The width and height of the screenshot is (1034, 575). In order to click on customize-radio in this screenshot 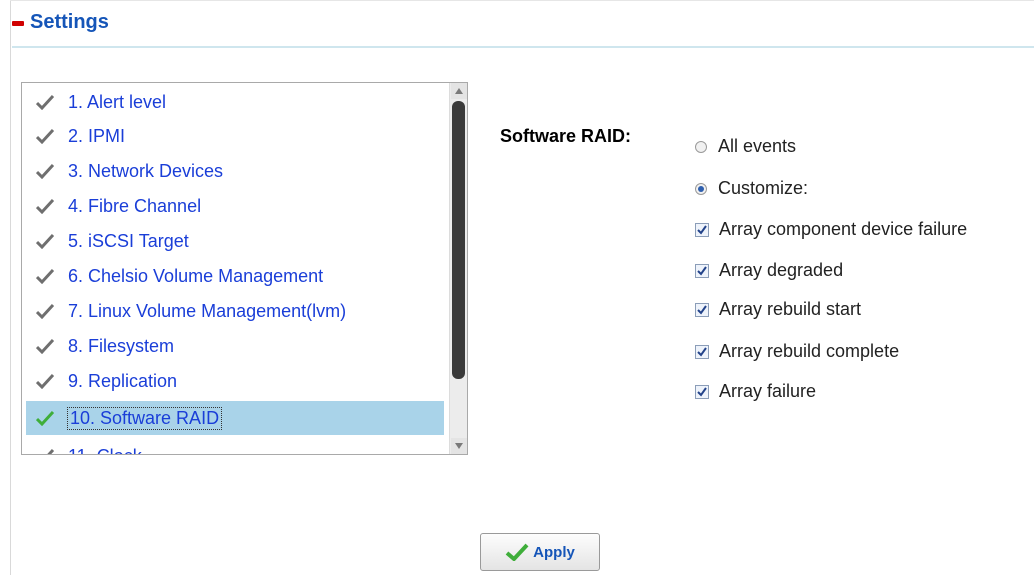, I will do `click(701, 188)`.